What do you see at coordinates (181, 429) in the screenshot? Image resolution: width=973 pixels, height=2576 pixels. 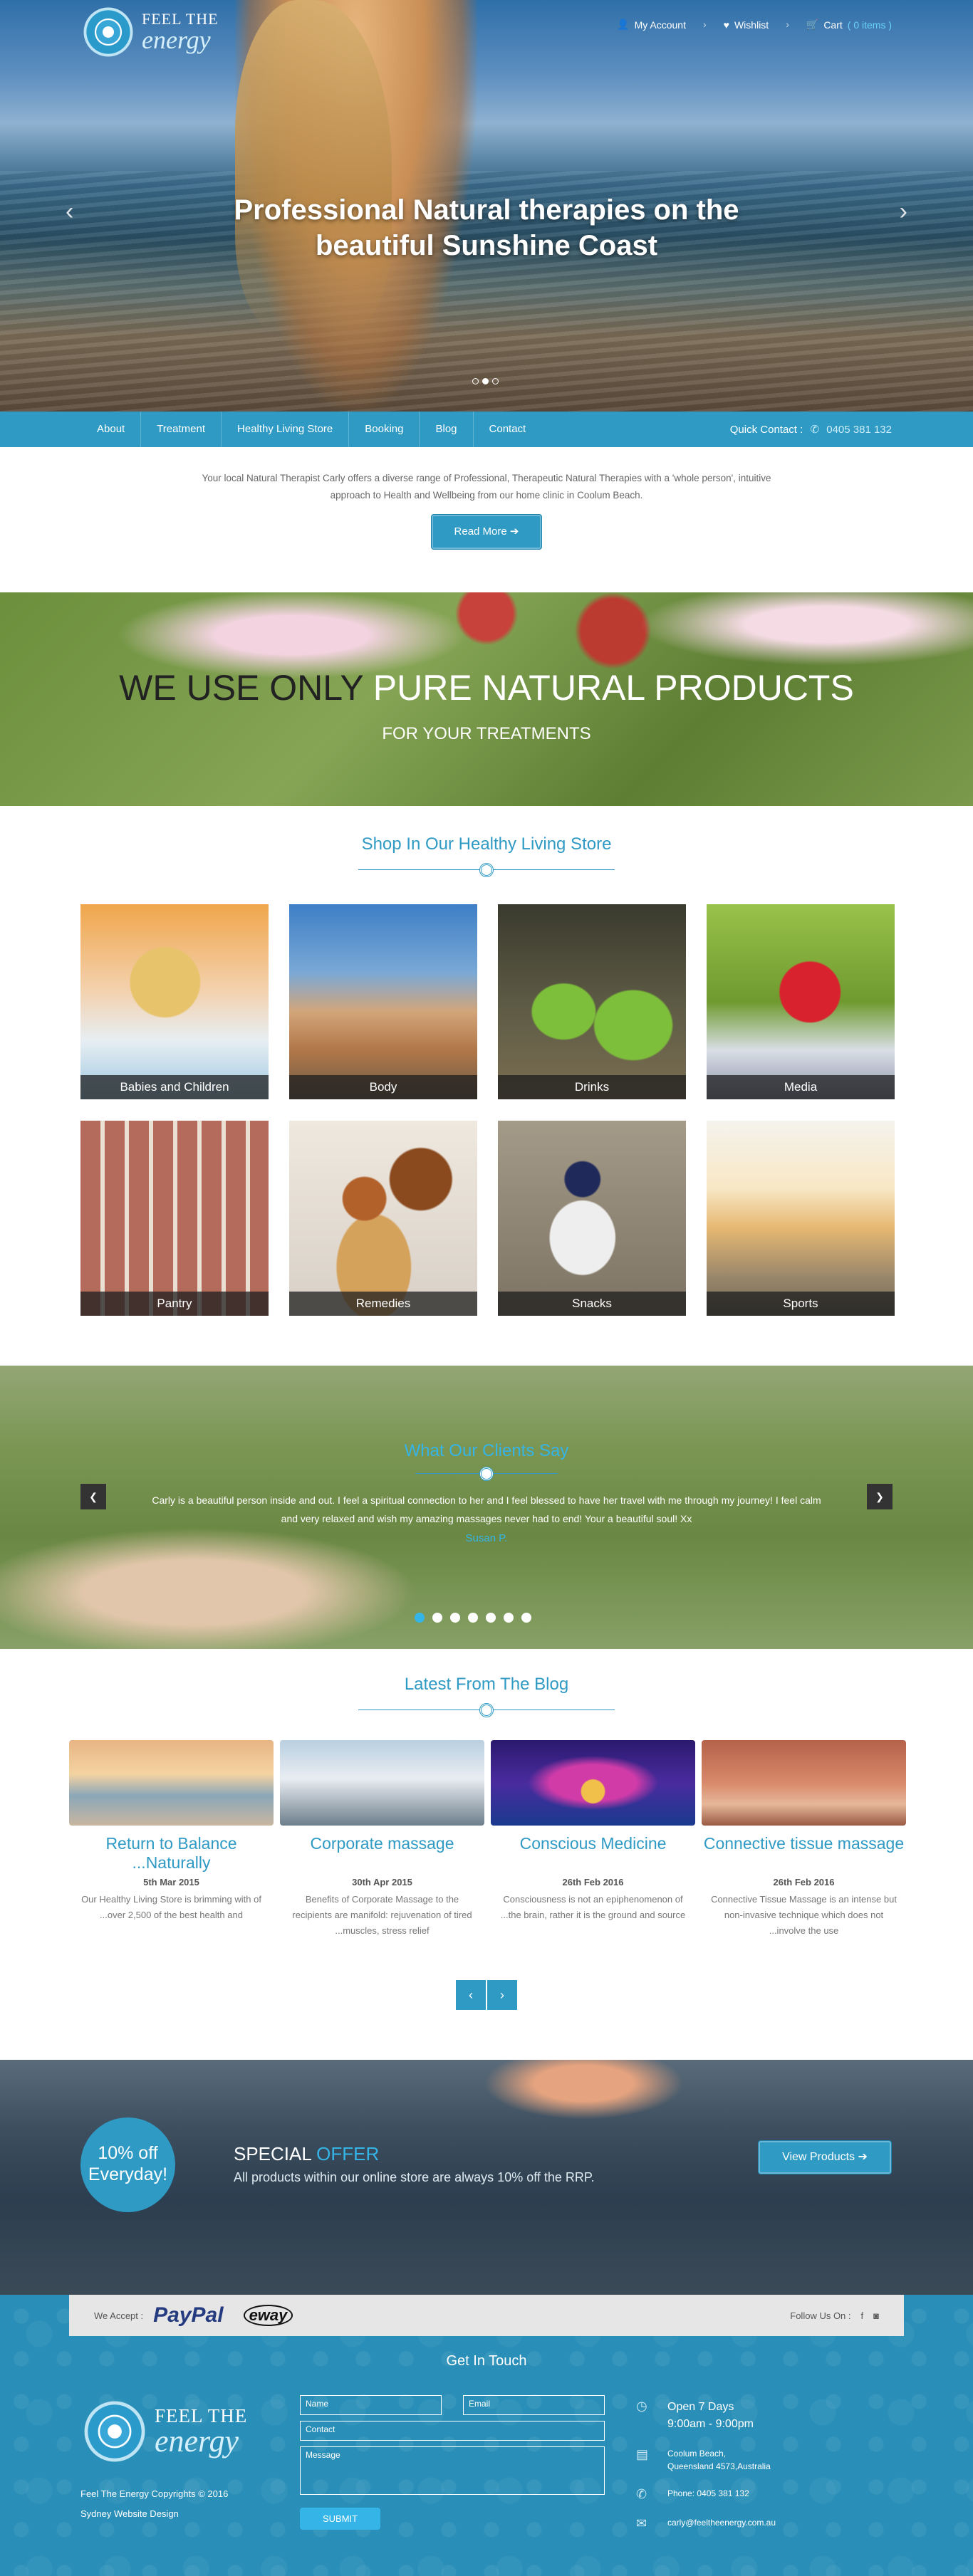 I see `nav-item: Treatment` at bounding box center [181, 429].